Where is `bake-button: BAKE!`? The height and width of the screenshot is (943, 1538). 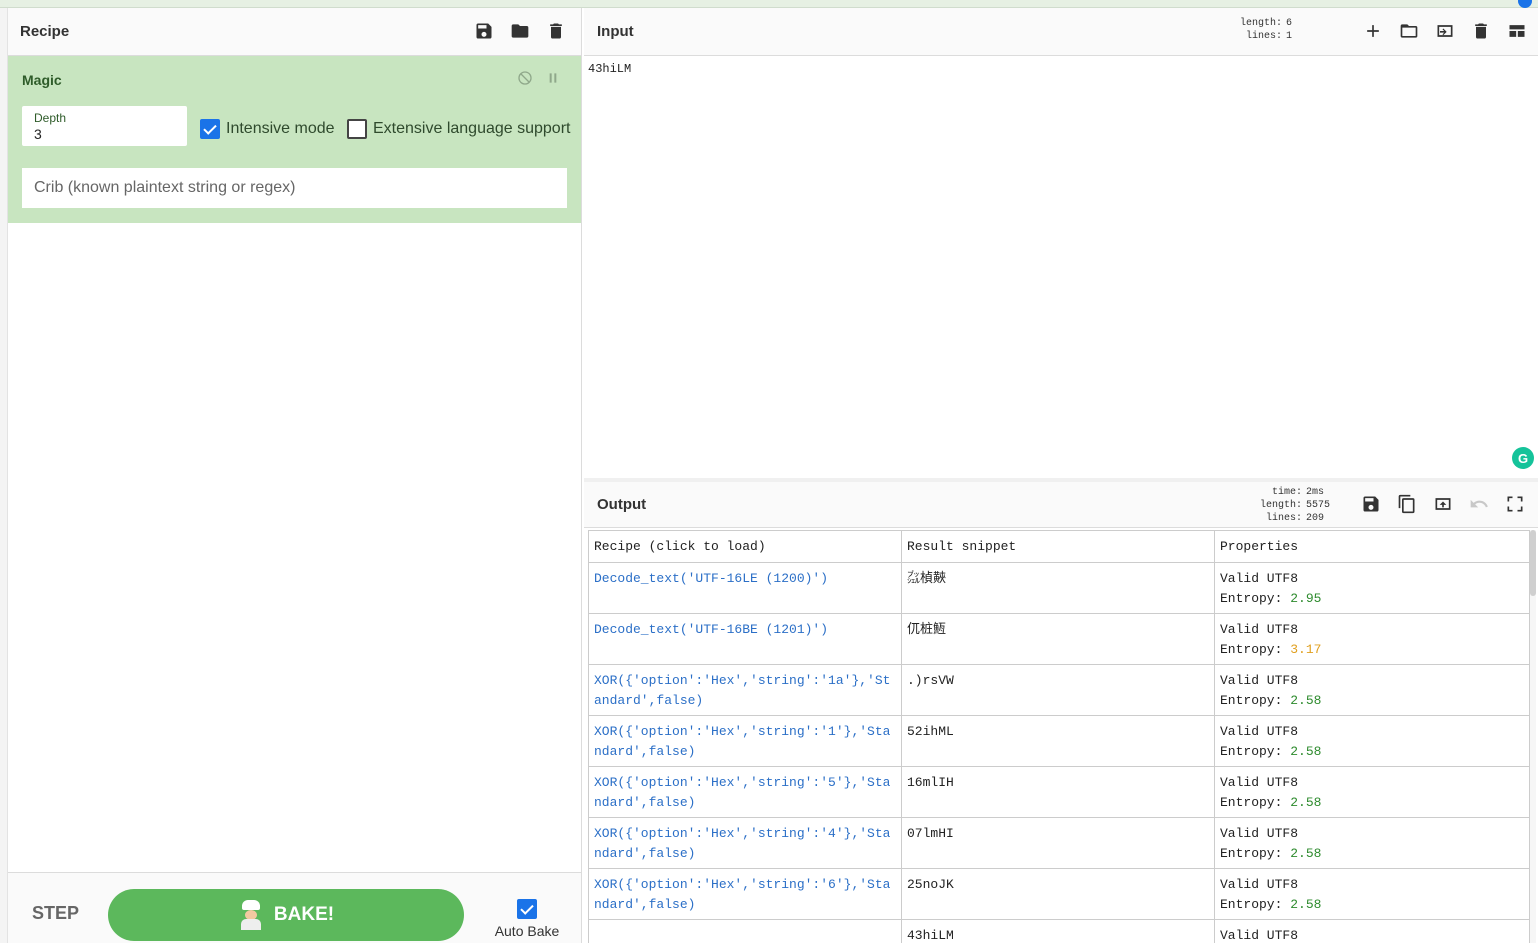 bake-button: BAKE! is located at coordinates (286, 915).